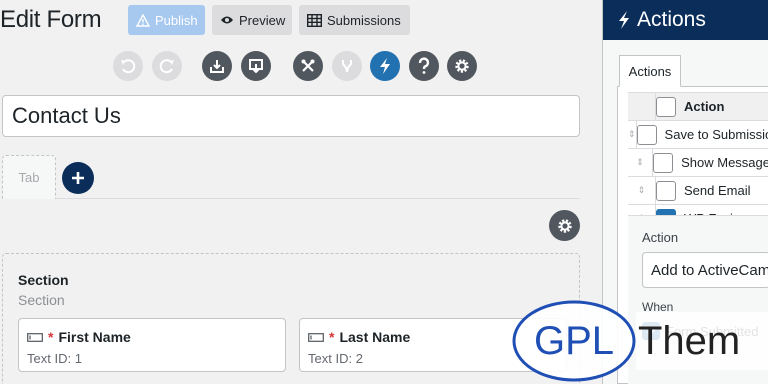 The width and height of the screenshot is (768, 384). I want to click on field-meta: Text ID: 2, so click(335, 358).